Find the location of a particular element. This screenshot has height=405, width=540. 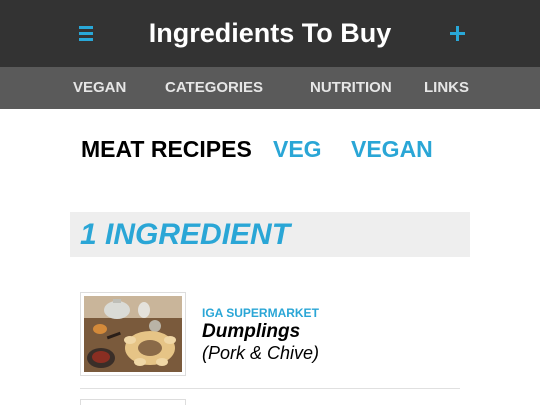

recipe-thumbnail is located at coordinates (133, 334).